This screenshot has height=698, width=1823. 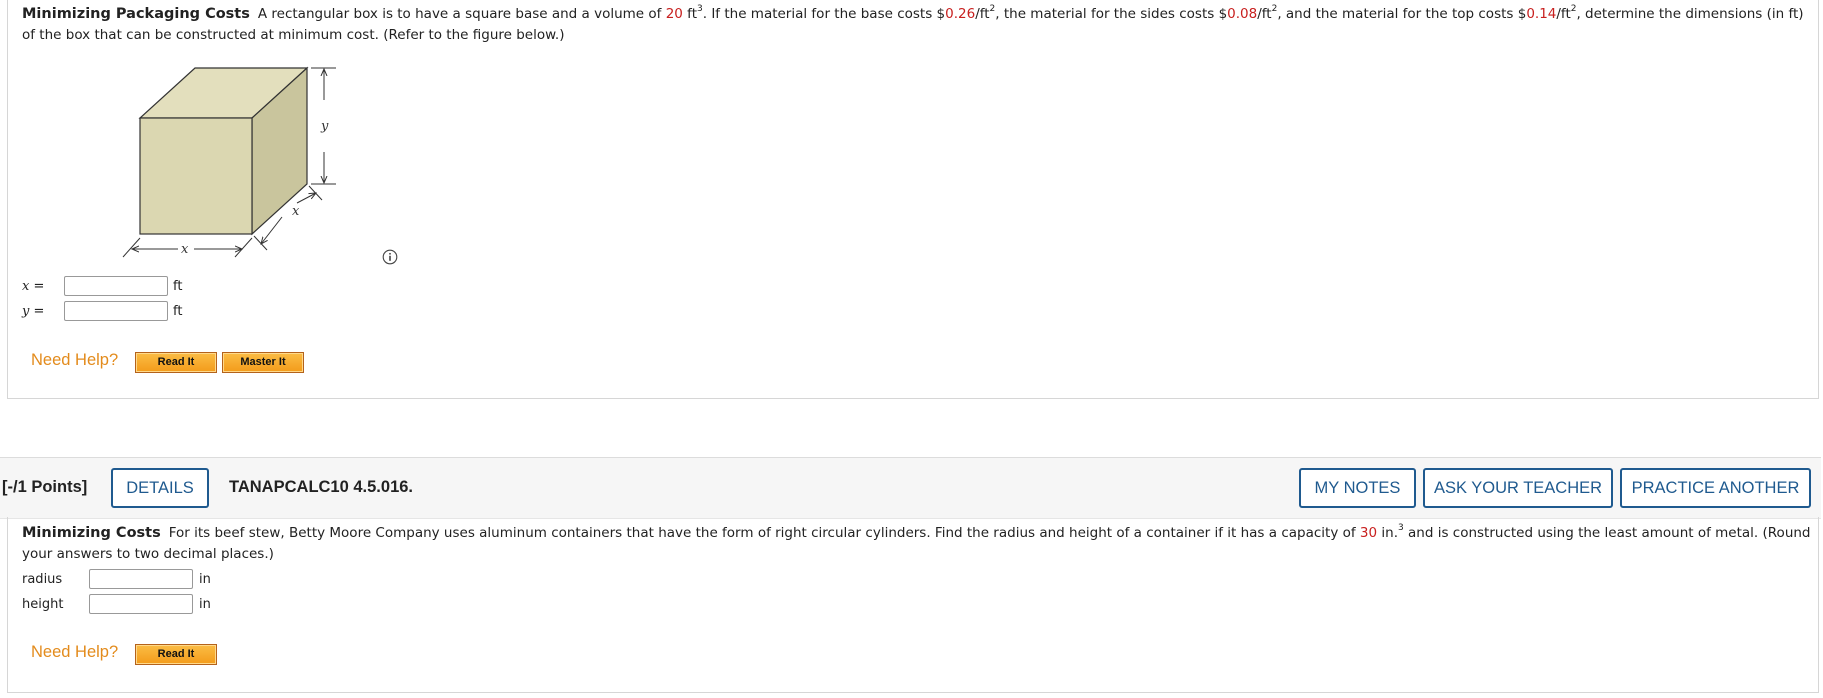 What do you see at coordinates (306, 198) in the screenshot?
I see `depth-dimension-arrow-b` at bounding box center [306, 198].